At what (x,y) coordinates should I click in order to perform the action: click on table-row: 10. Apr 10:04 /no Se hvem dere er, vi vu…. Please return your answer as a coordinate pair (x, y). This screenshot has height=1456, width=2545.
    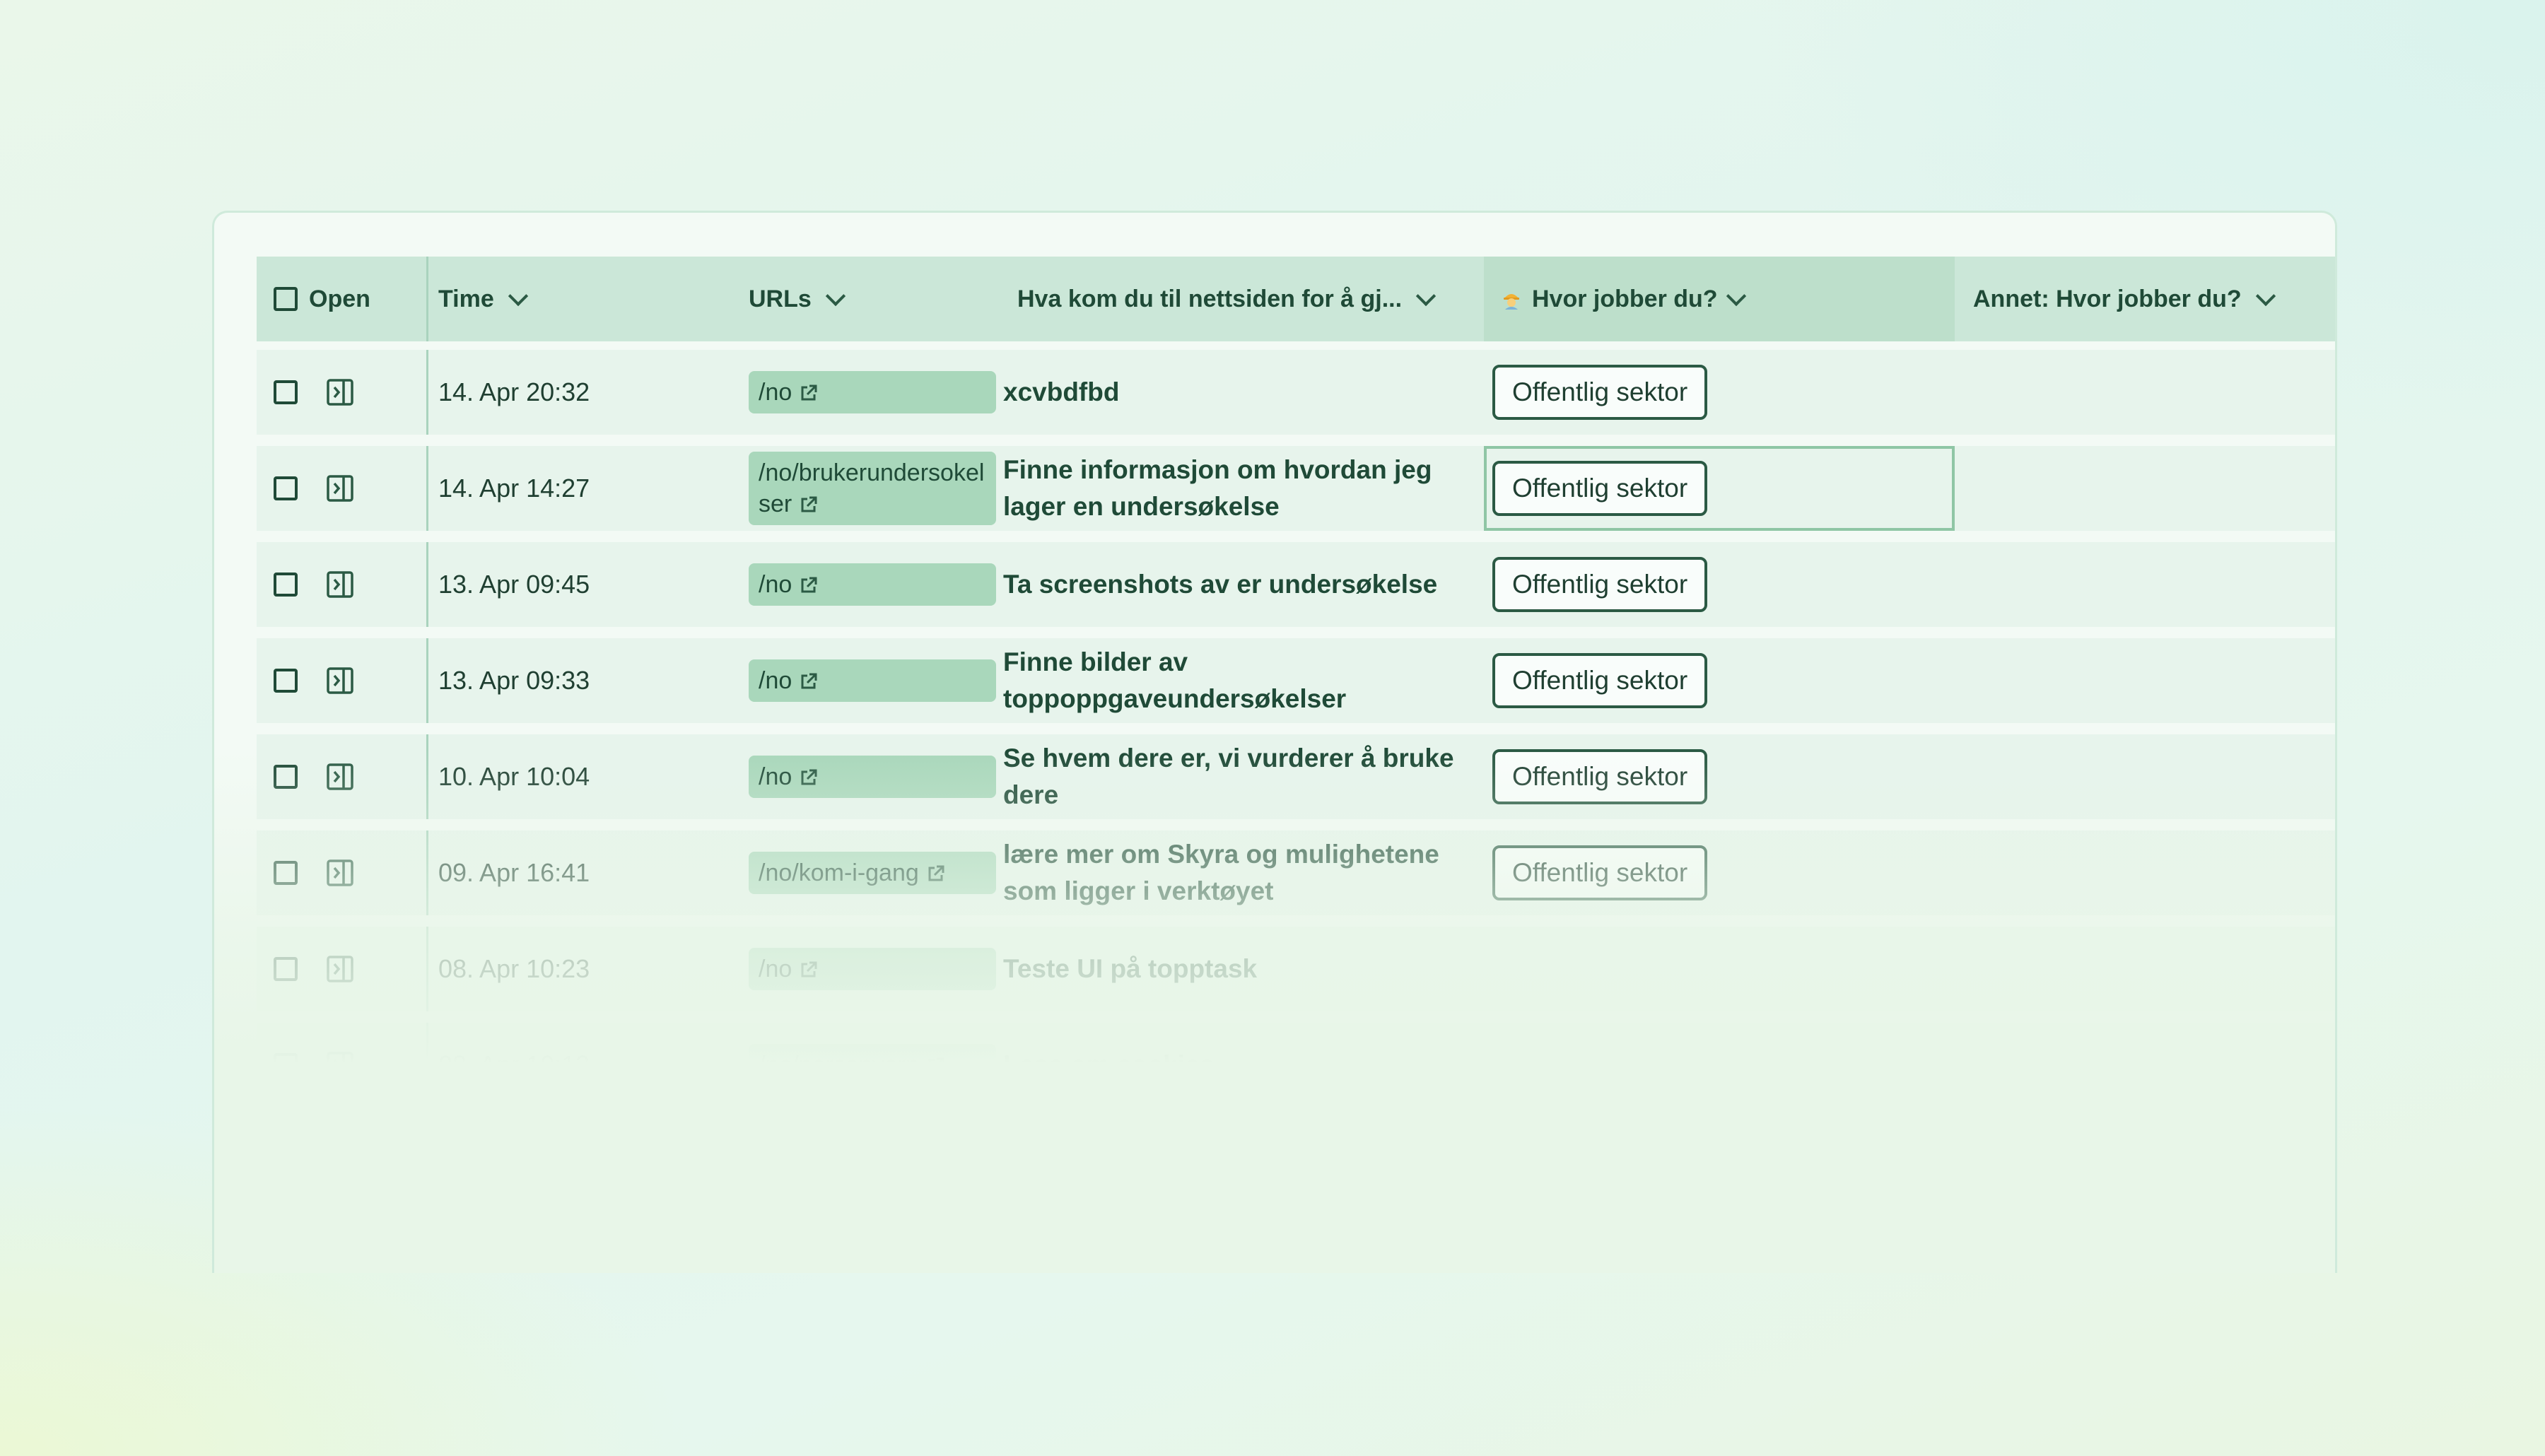
    Looking at the image, I should click on (1296, 777).